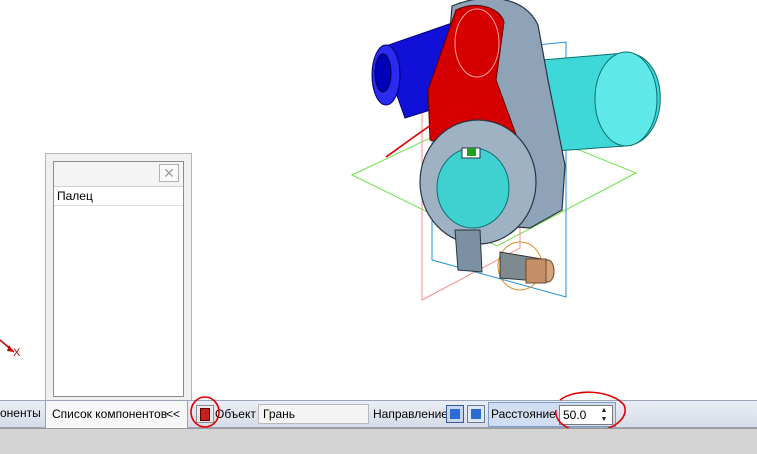  Describe the element at coordinates (476, 414) in the screenshot. I see `direction-reverse-icon` at that location.